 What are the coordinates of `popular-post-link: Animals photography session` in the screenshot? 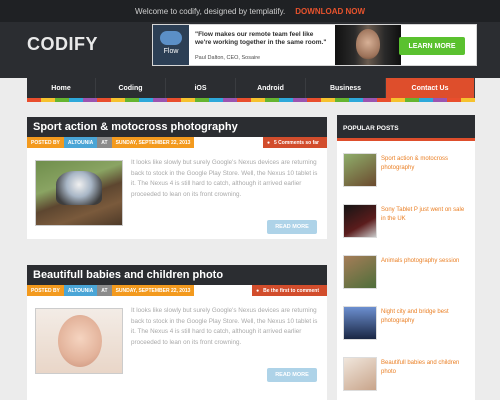 It's located at (425, 261).